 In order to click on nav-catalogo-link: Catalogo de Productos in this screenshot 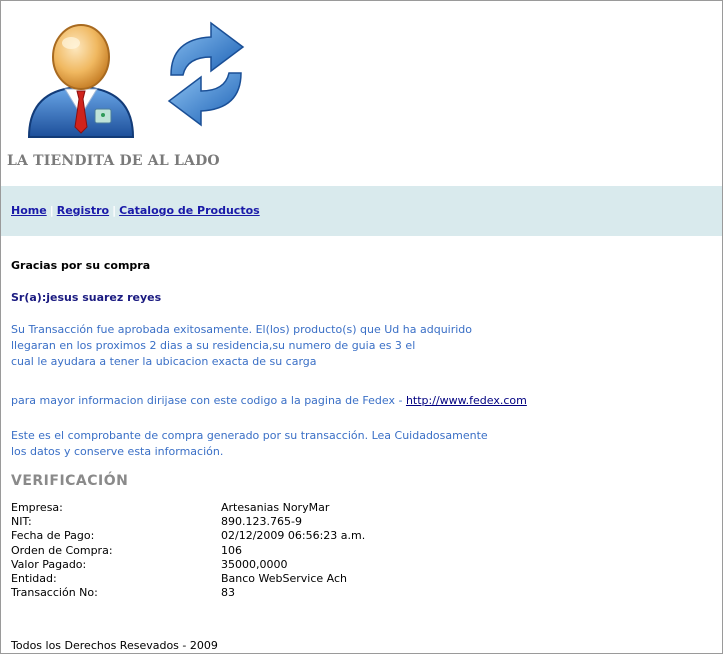, I will do `click(189, 210)`.